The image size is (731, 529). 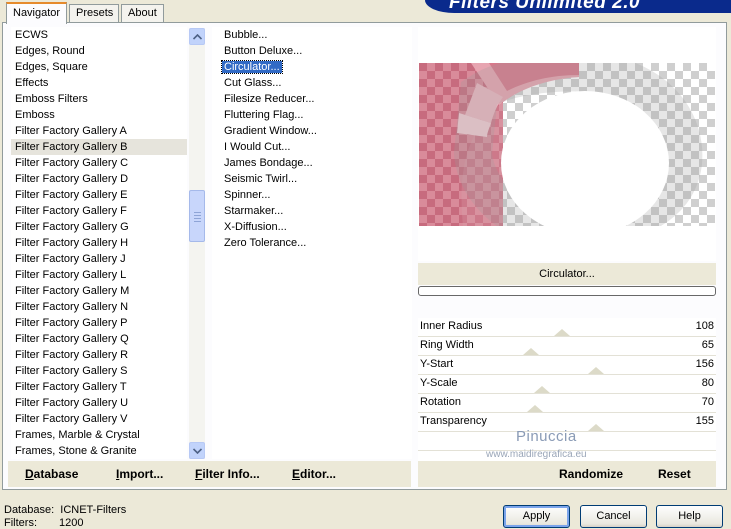 I want to click on category-item: Frames, Stone & Granite, so click(x=99, y=451).